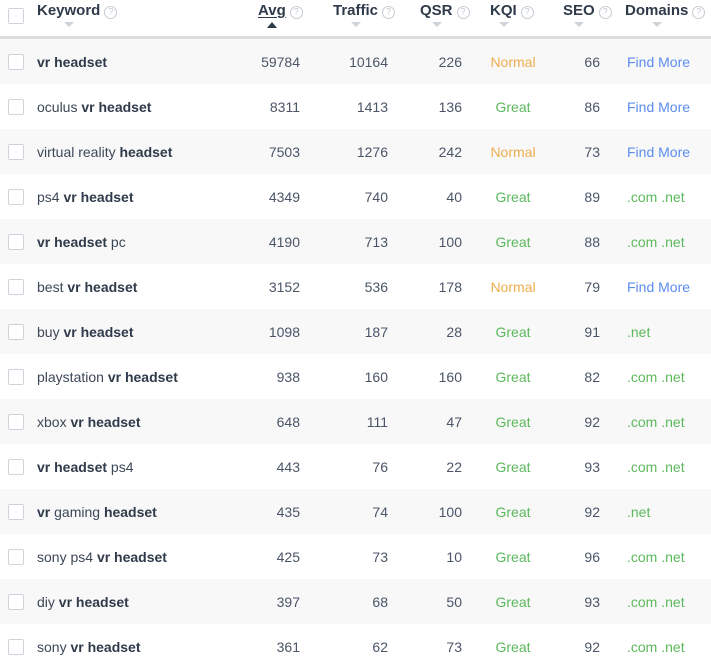 This screenshot has width=711, height=669. Describe the element at coordinates (77, 15) in the screenshot. I see `column-header-keyword: Keyword` at that location.